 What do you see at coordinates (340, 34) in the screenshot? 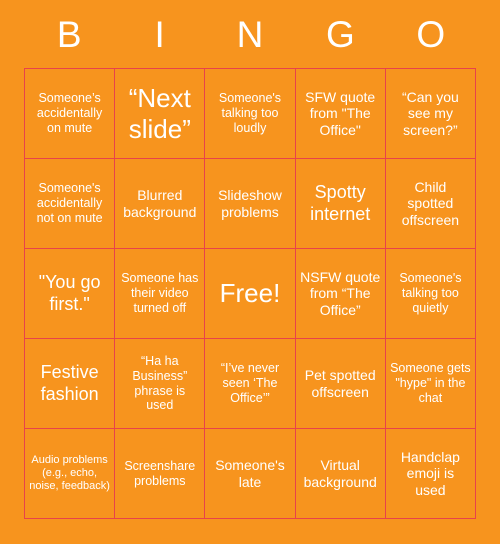
I see `header-letter-g: G` at bounding box center [340, 34].